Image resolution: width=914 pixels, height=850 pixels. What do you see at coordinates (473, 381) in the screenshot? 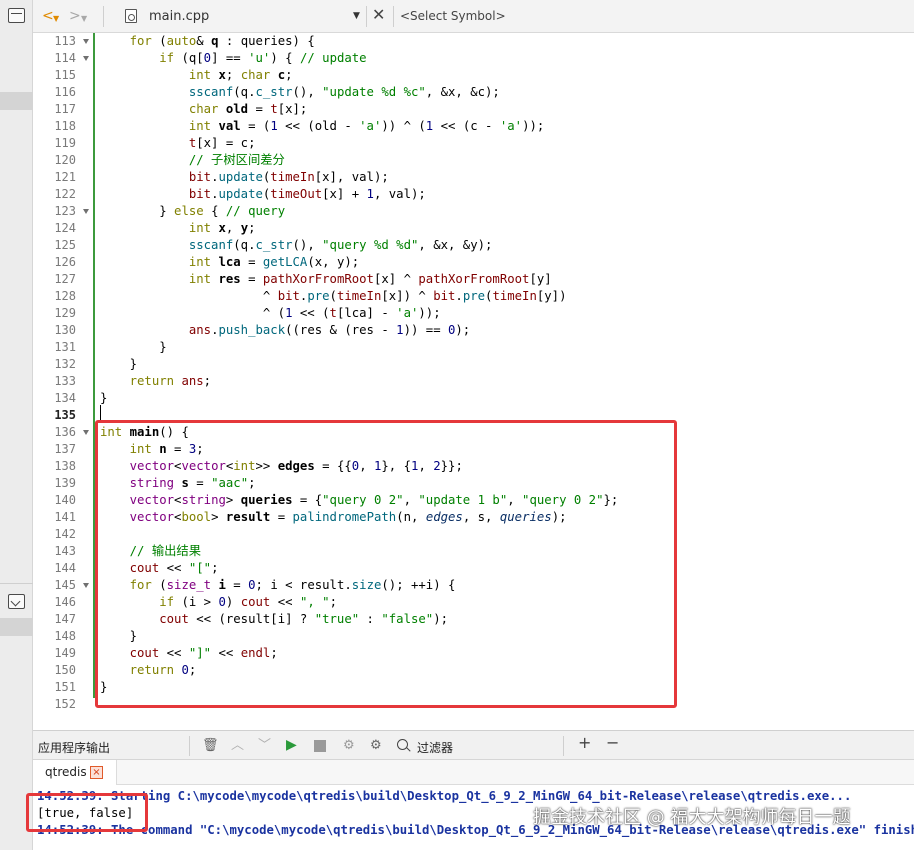
I see `code-line: 133 return ans;` at bounding box center [473, 381].